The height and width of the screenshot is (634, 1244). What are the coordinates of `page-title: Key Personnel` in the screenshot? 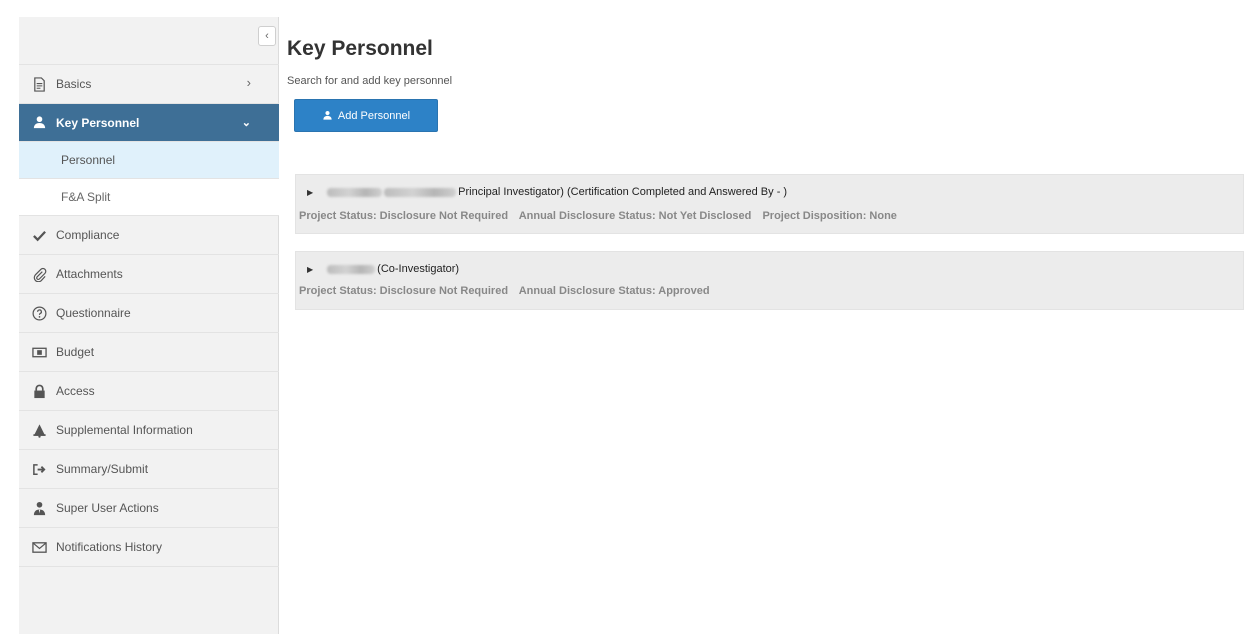 It's located at (360, 48).